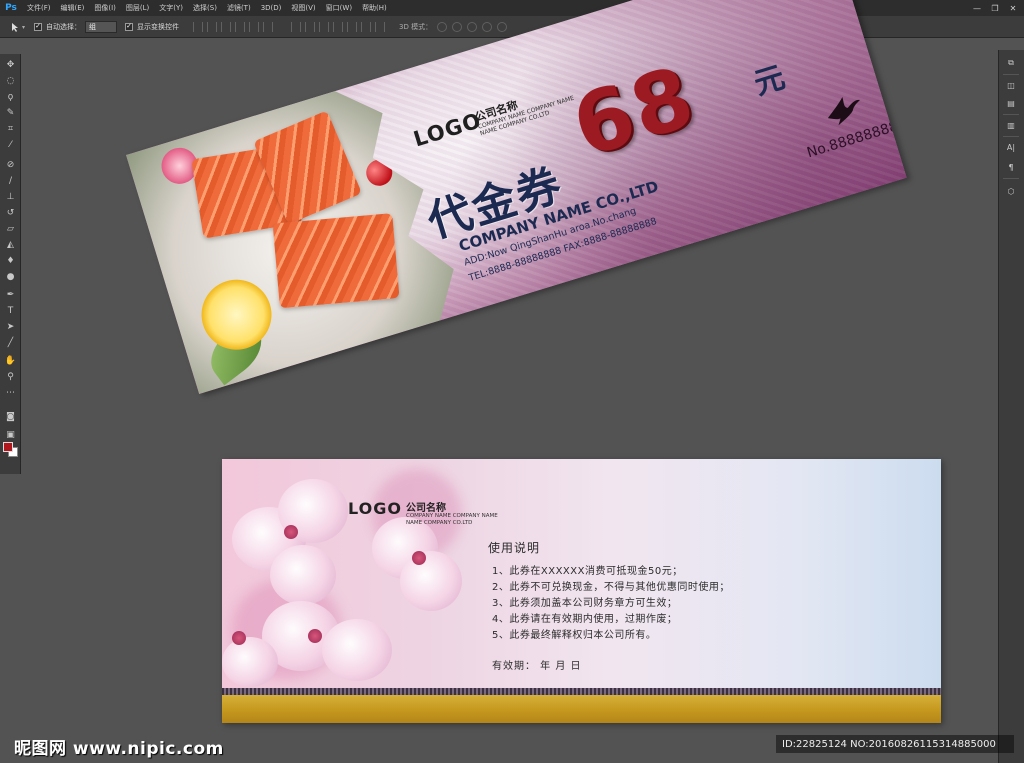 The image size is (1024, 763). I want to click on 3d-roll-icon, so click(457, 26).